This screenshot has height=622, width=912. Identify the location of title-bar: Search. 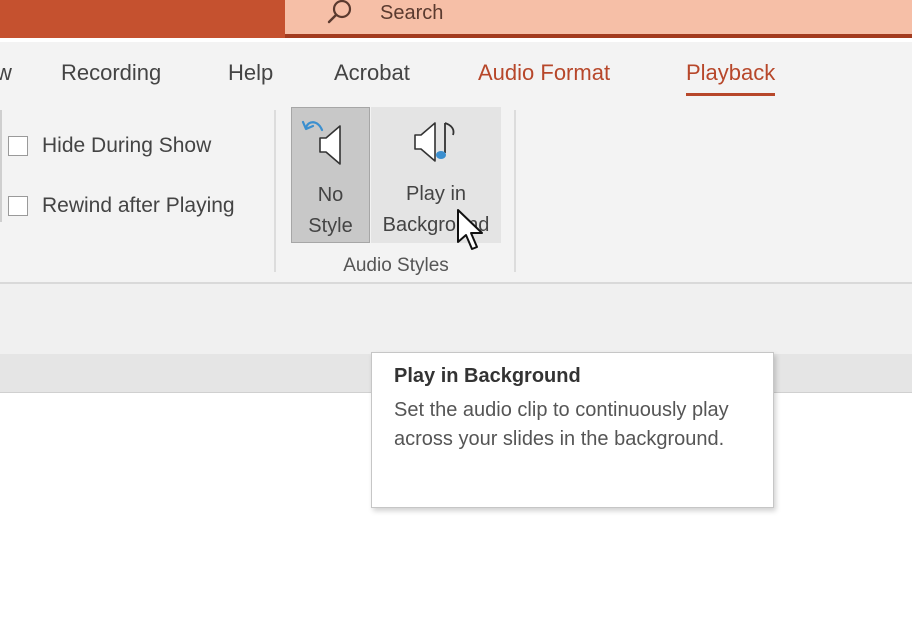
(456, 19).